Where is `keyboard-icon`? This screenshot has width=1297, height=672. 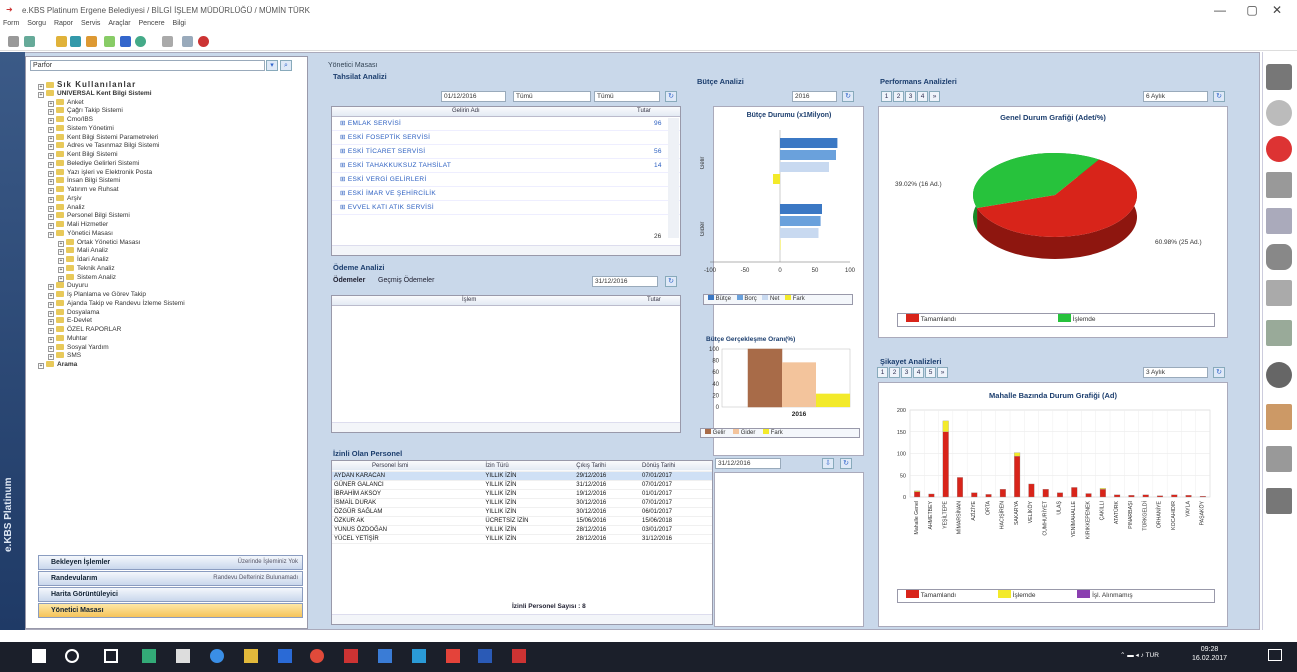 keyboard-icon is located at coordinates (1279, 185).